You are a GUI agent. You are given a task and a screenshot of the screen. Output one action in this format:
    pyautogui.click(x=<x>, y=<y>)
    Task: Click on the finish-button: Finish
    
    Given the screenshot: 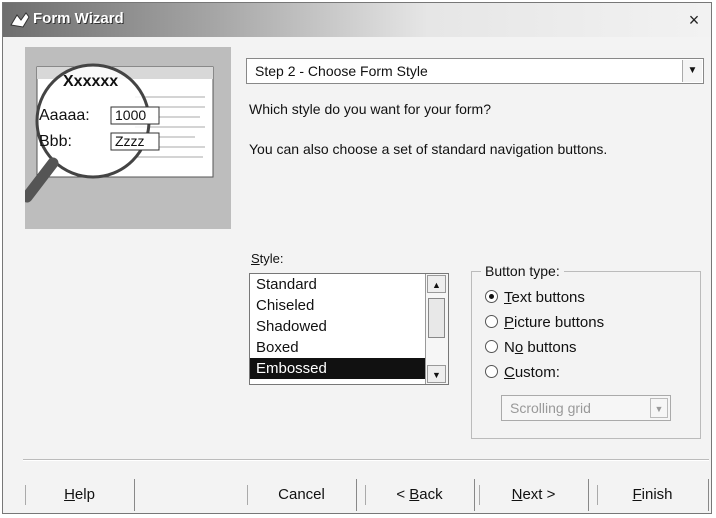 What is the action you would take?
    pyautogui.click(x=653, y=495)
    